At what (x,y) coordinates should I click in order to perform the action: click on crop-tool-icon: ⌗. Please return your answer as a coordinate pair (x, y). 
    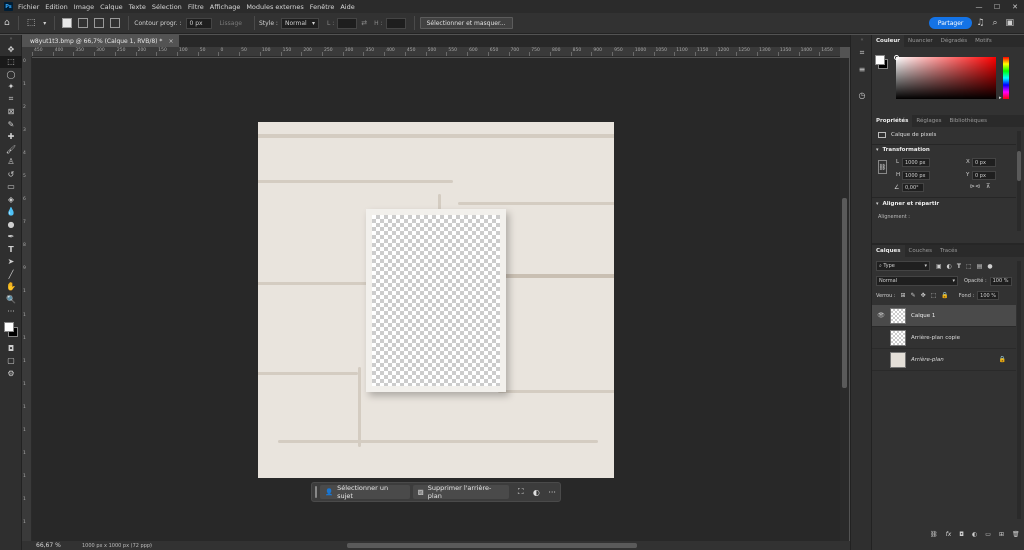
    Looking at the image, I should click on (11, 99).